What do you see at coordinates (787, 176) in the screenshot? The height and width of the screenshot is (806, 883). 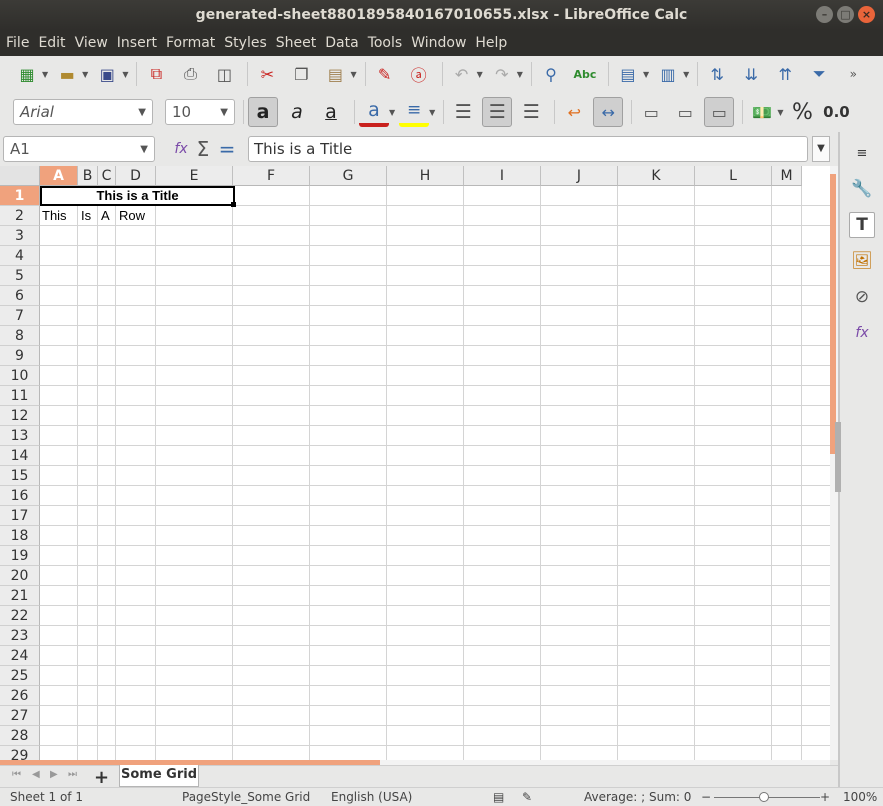 I see `column-header-m: M` at bounding box center [787, 176].